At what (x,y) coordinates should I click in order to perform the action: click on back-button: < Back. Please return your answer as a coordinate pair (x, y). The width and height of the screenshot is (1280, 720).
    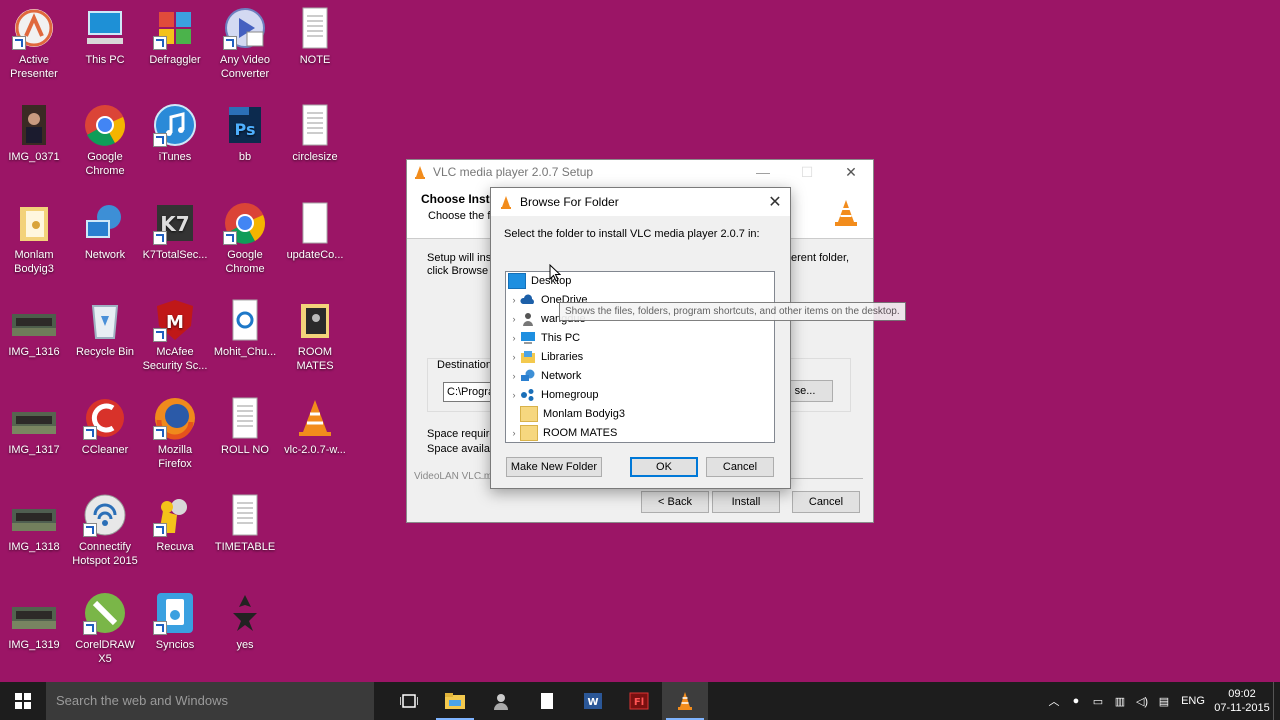
    Looking at the image, I should click on (675, 502).